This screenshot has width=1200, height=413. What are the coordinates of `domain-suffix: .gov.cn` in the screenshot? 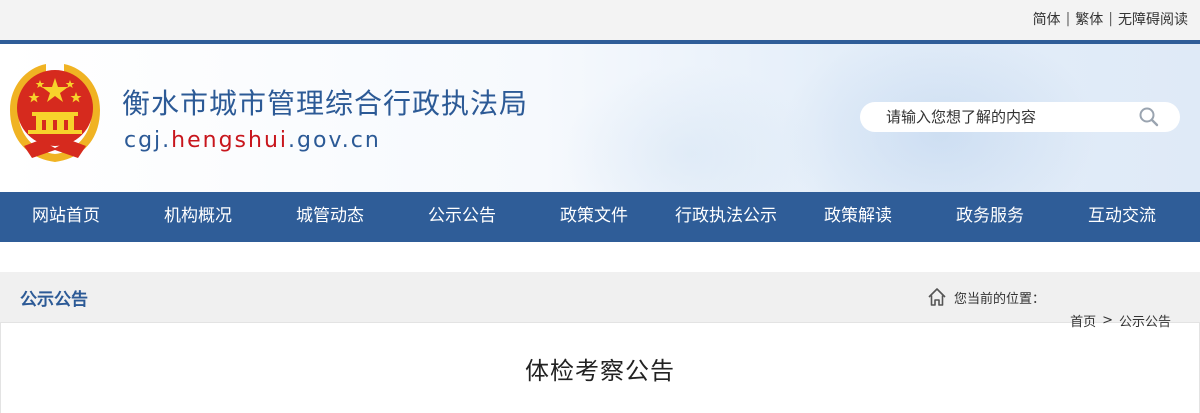 It's located at (334, 140).